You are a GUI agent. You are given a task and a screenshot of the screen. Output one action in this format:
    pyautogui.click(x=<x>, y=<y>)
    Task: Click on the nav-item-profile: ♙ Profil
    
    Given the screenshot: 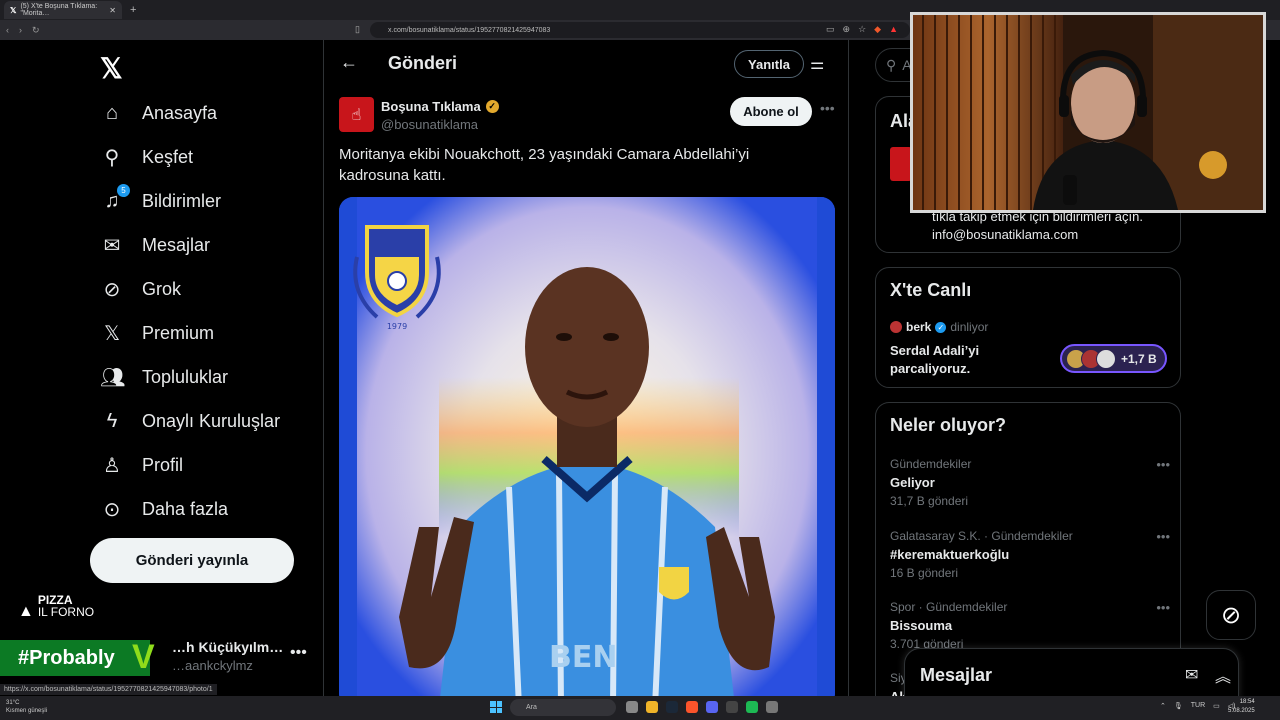 What is the action you would take?
    pyautogui.click(x=141, y=465)
    